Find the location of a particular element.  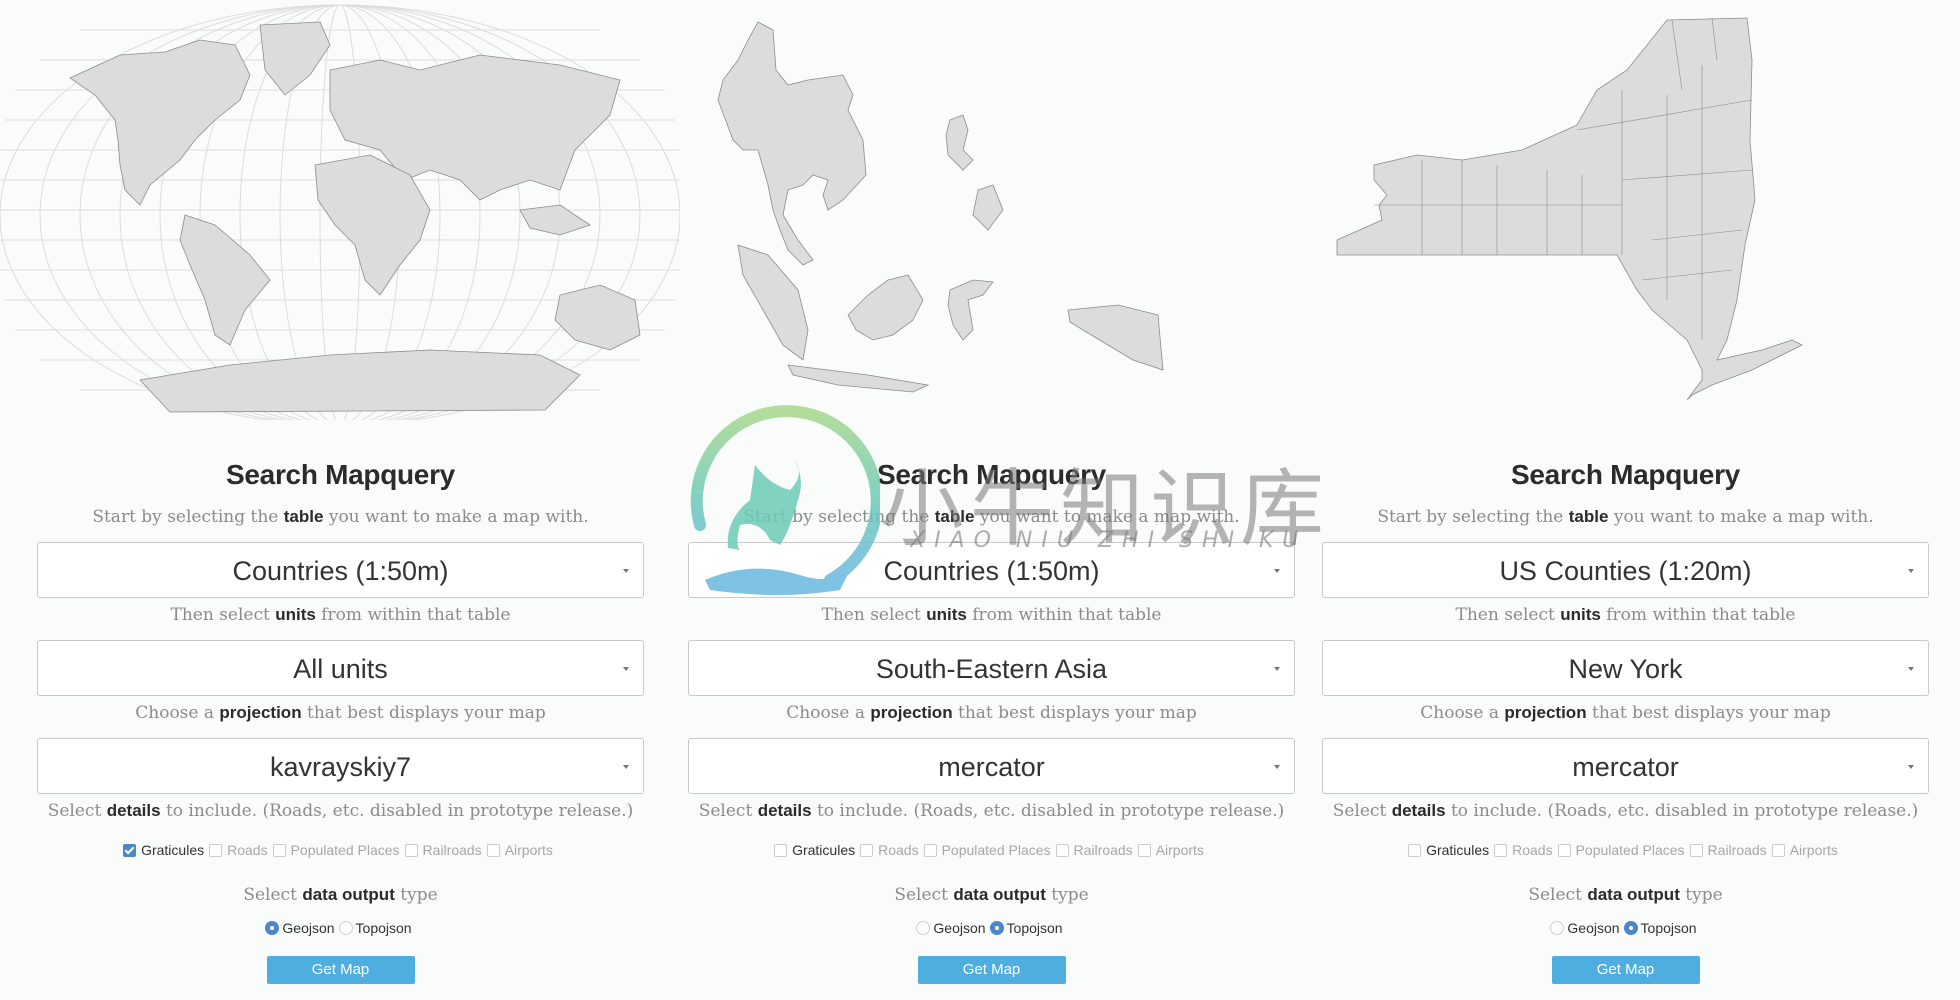

projection-select: kavrayskiy7 is located at coordinates (340, 766).